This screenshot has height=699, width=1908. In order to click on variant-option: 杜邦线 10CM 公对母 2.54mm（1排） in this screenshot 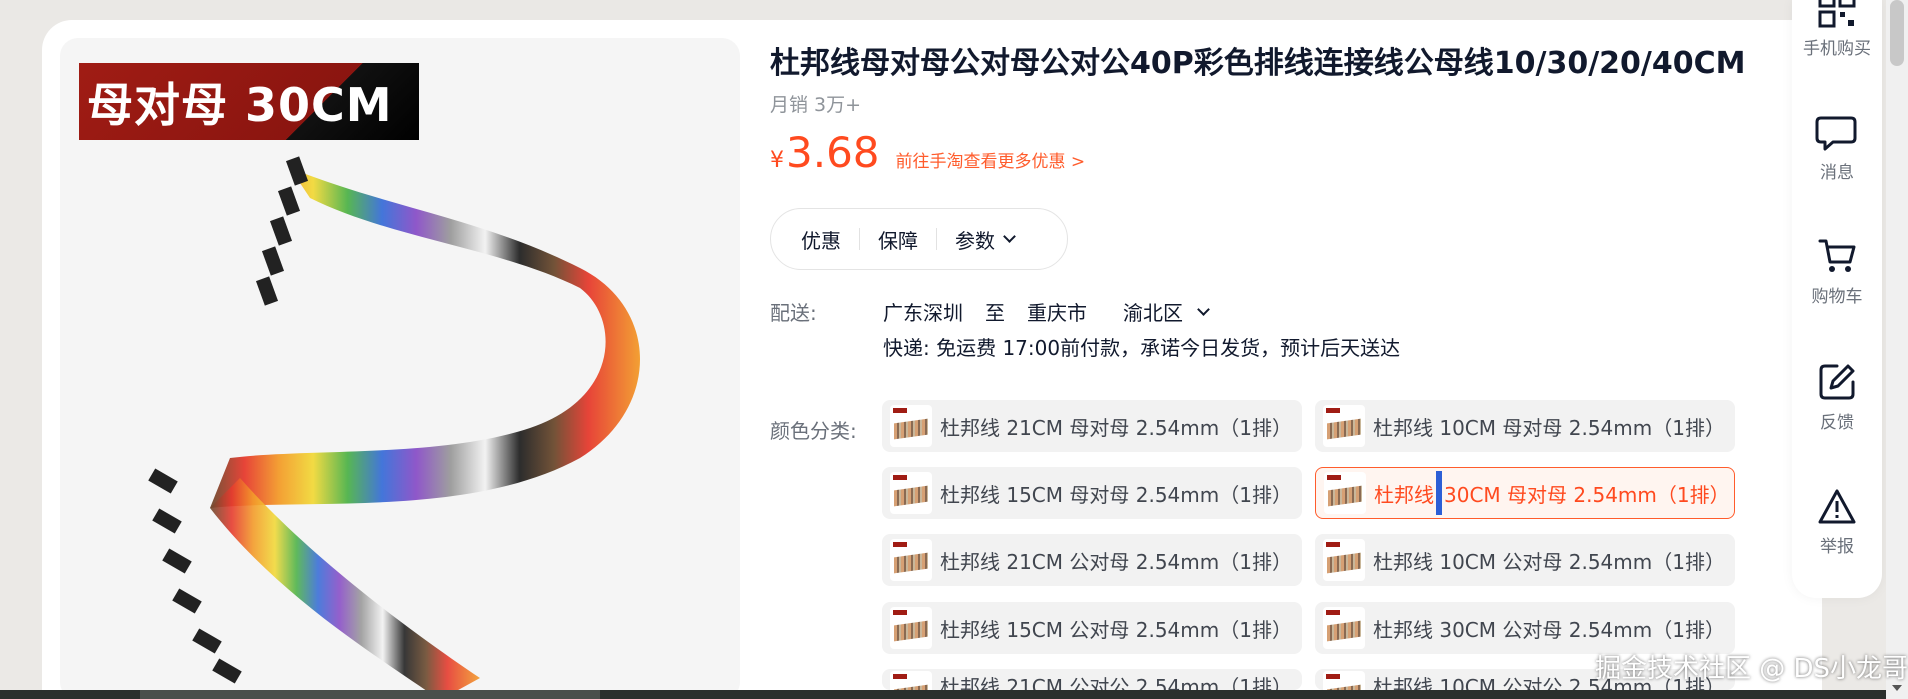, I will do `click(1525, 560)`.